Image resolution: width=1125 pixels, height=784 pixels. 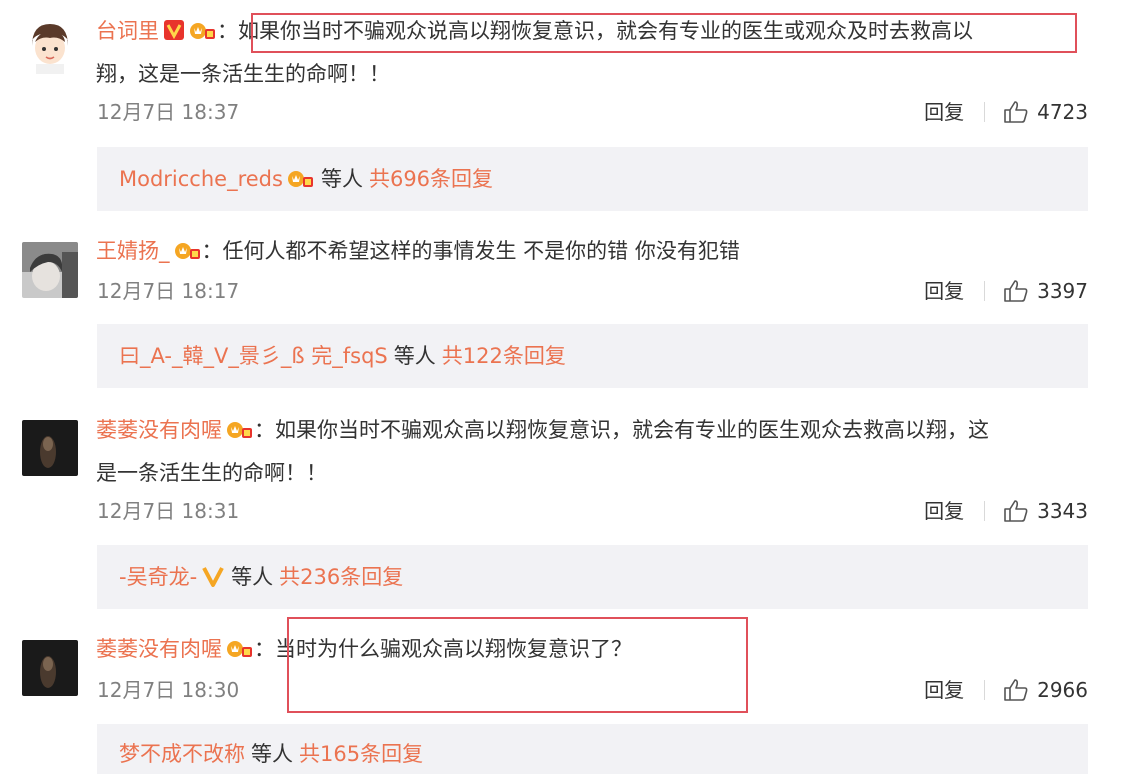 I want to click on verified-v-gold-icon, so click(x=213, y=580).